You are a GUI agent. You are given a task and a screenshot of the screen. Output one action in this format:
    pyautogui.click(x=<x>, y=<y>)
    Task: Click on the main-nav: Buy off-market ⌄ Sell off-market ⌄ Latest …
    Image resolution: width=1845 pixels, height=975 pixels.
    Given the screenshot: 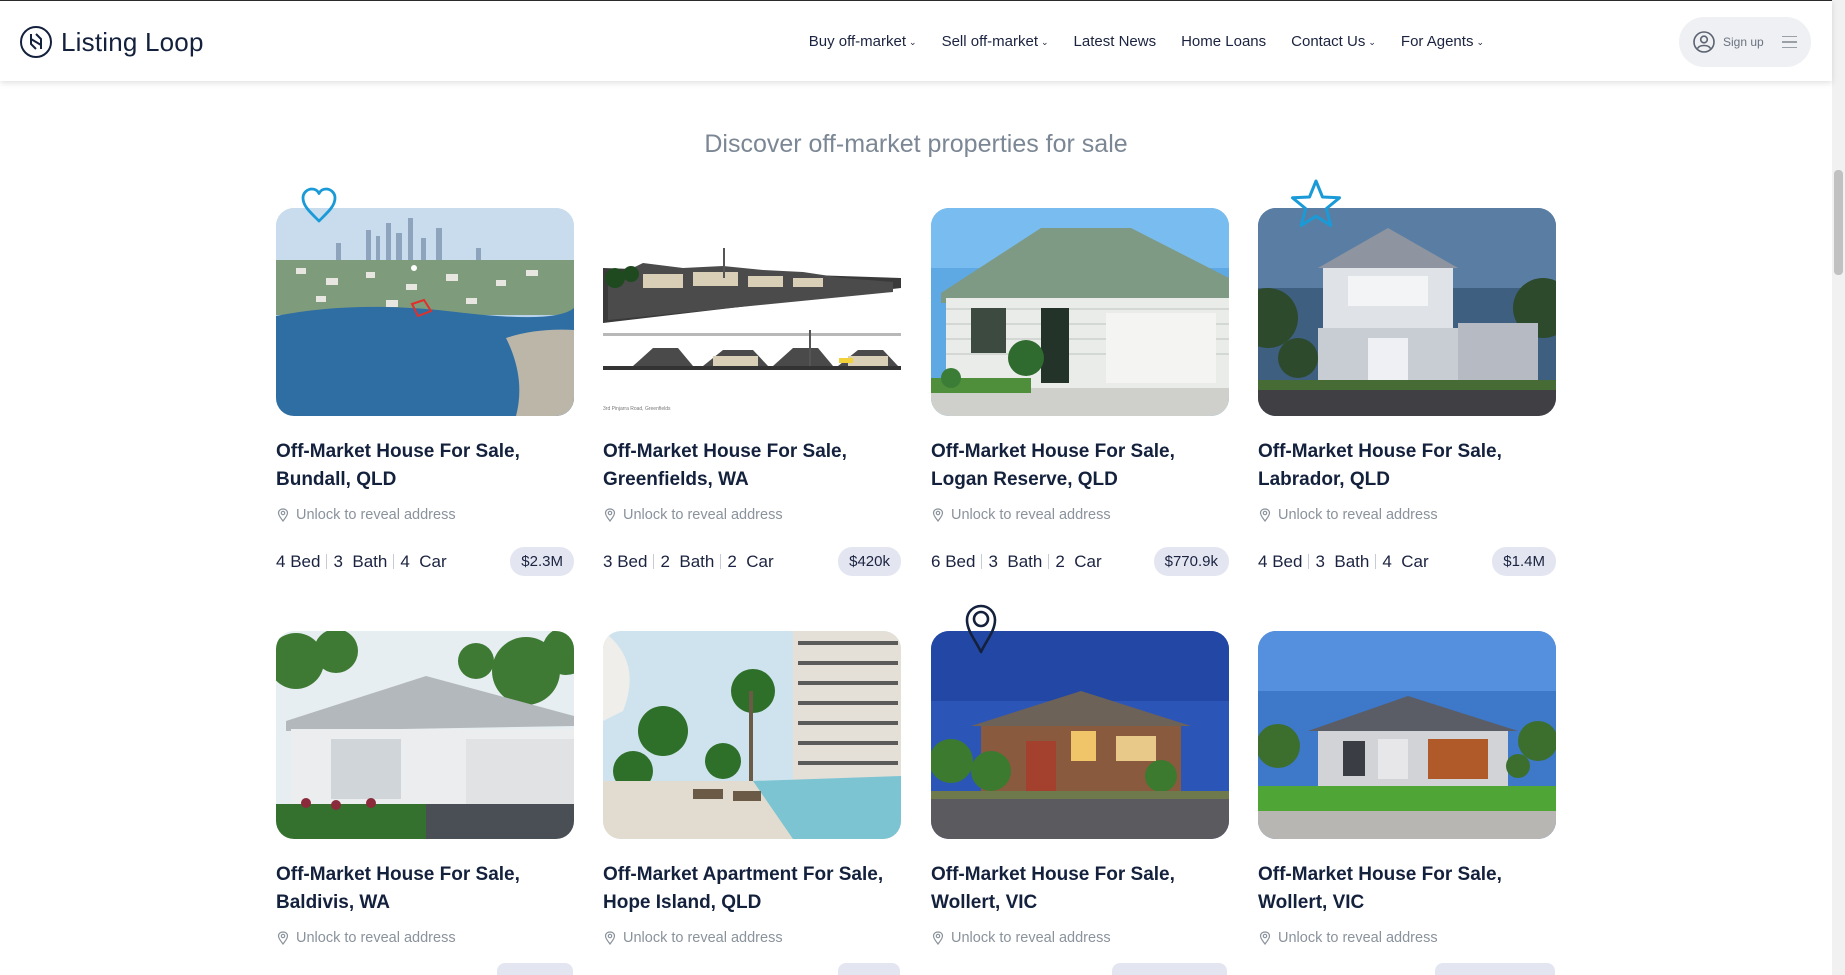 What is the action you would take?
    pyautogui.click(x=1134, y=41)
    